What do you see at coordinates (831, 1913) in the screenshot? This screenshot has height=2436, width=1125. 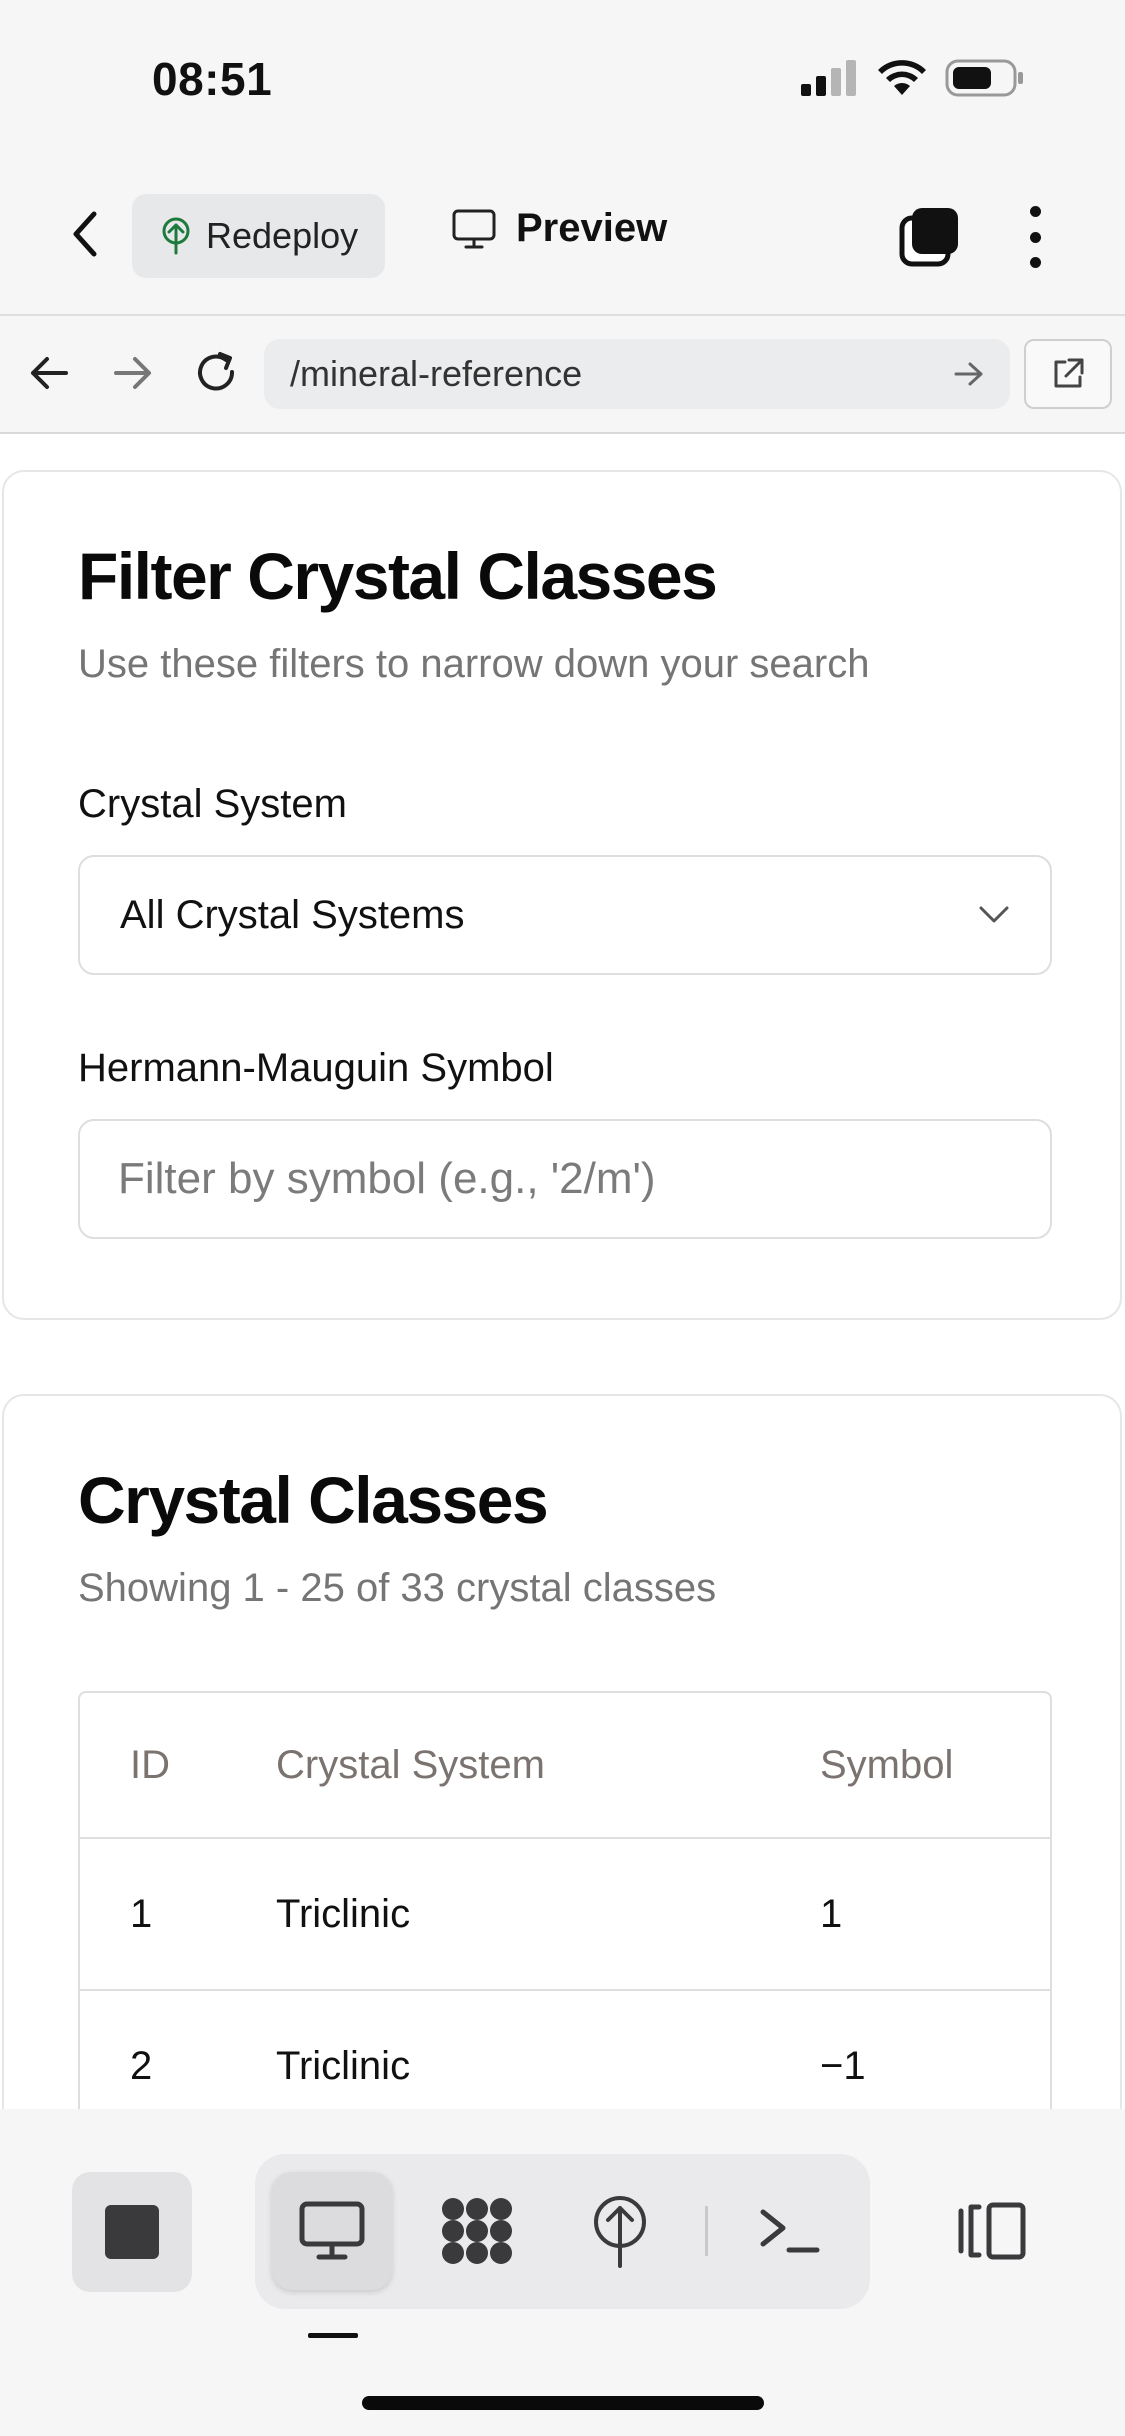 I see `cell-symbol: 1` at bounding box center [831, 1913].